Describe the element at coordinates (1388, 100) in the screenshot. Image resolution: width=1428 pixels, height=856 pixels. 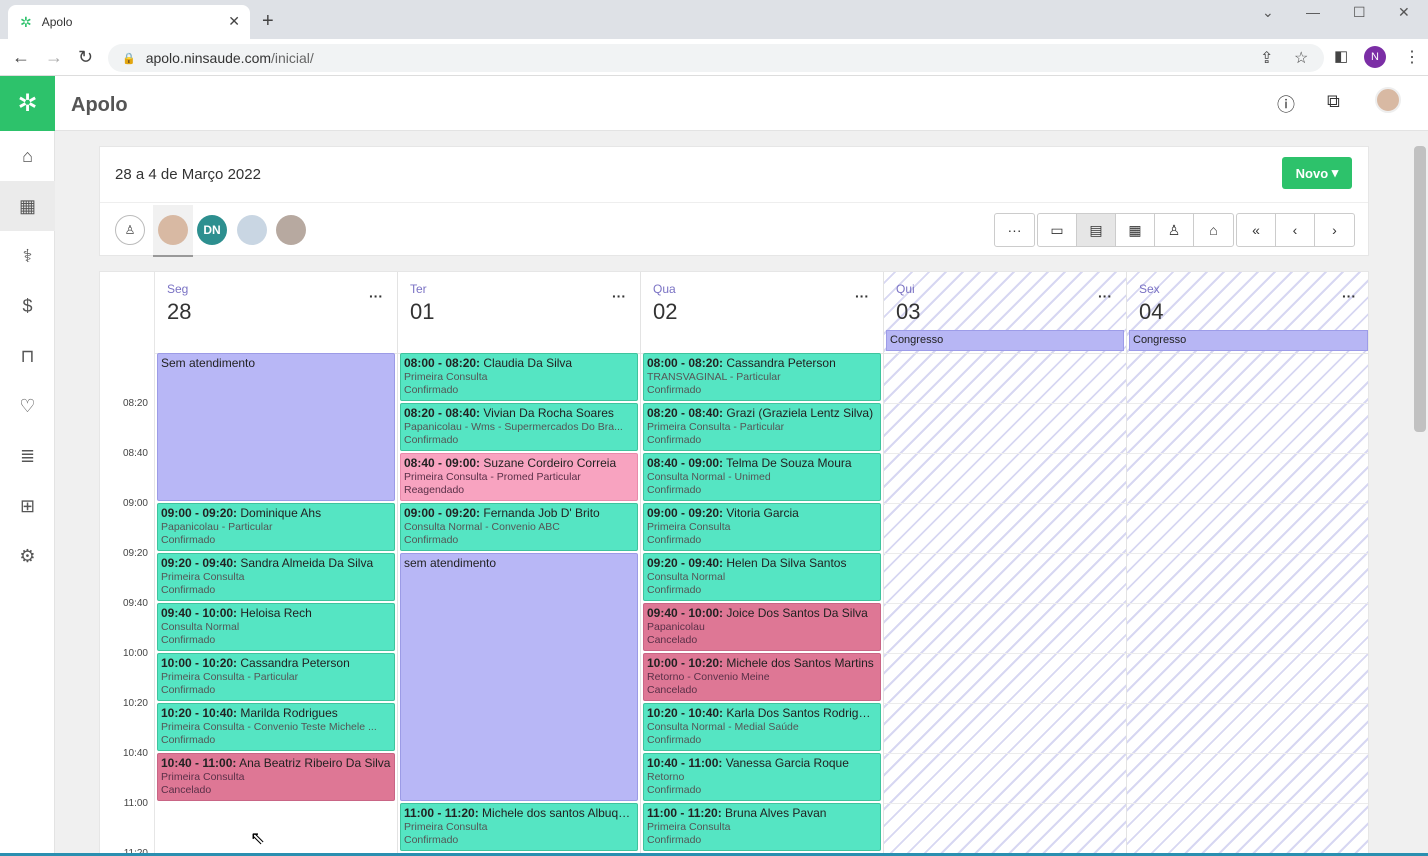
I see `user-avatar` at that location.